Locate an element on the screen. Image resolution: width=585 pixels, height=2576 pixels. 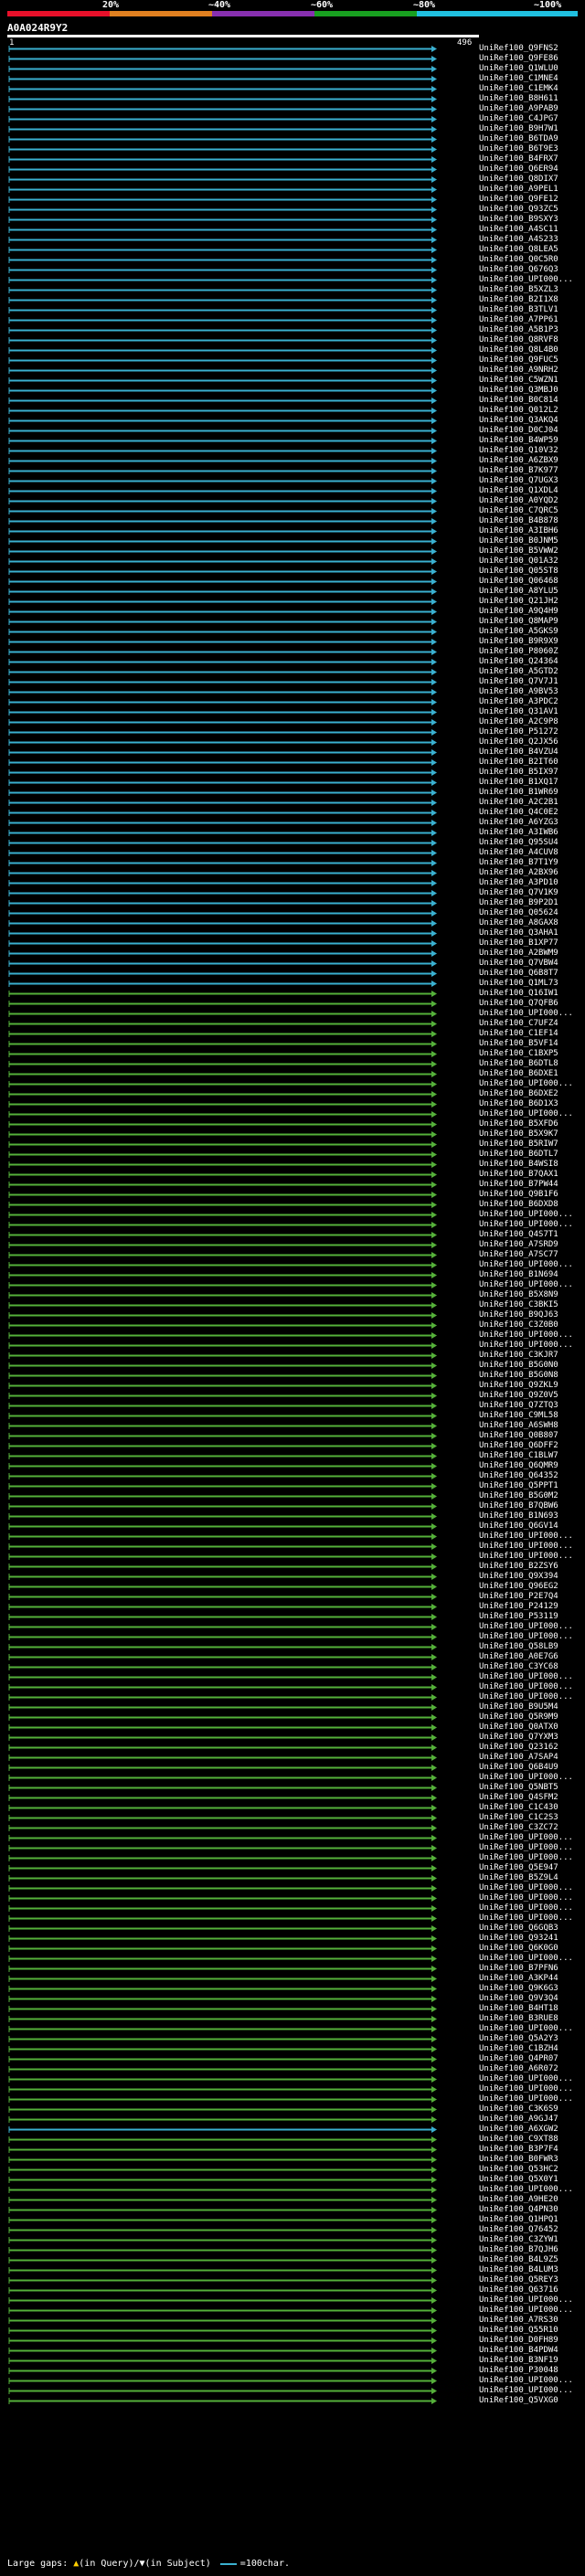
hit-row: UniRef100_B1N694 is located at coordinates (293, 1275).